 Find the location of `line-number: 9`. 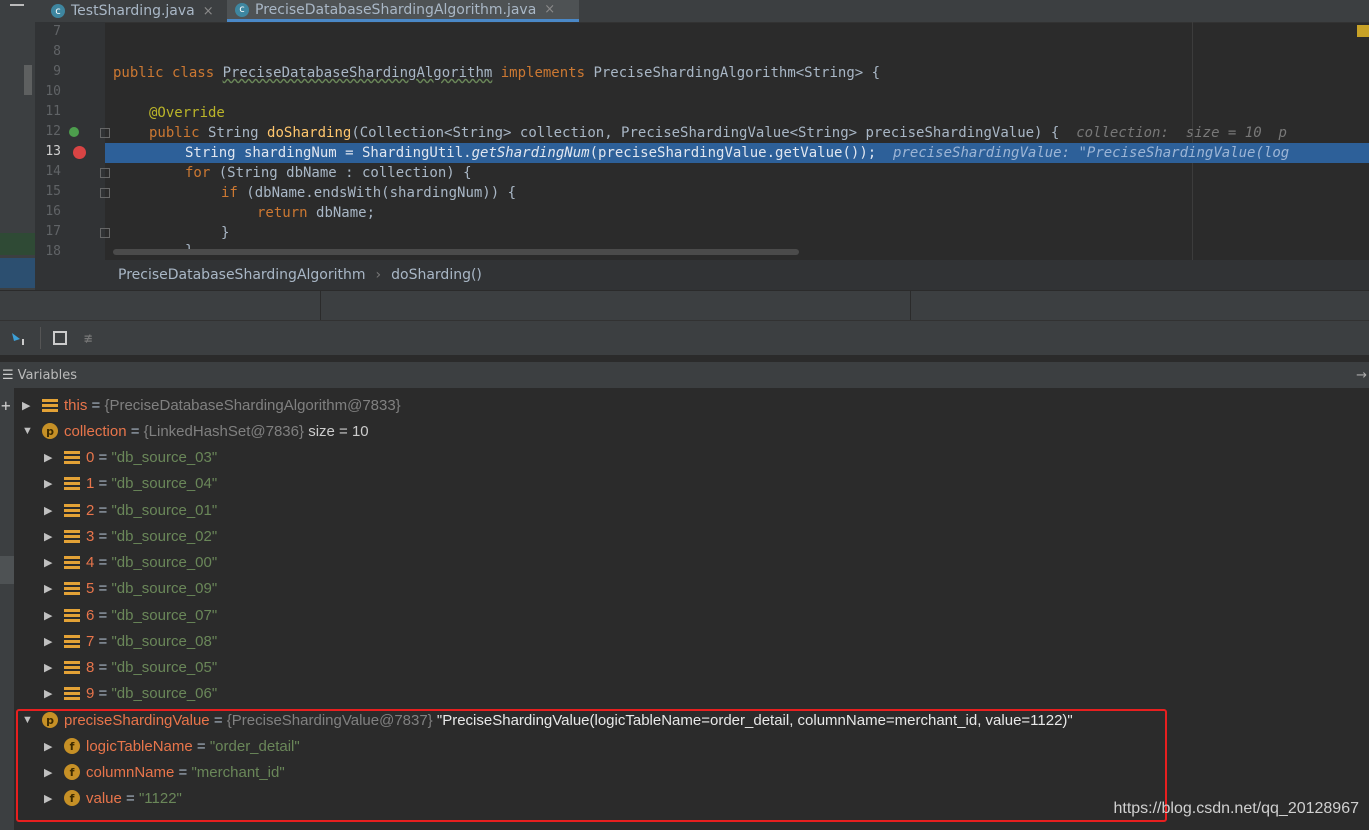

line-number: 9 is located at coordinates (57, 71).